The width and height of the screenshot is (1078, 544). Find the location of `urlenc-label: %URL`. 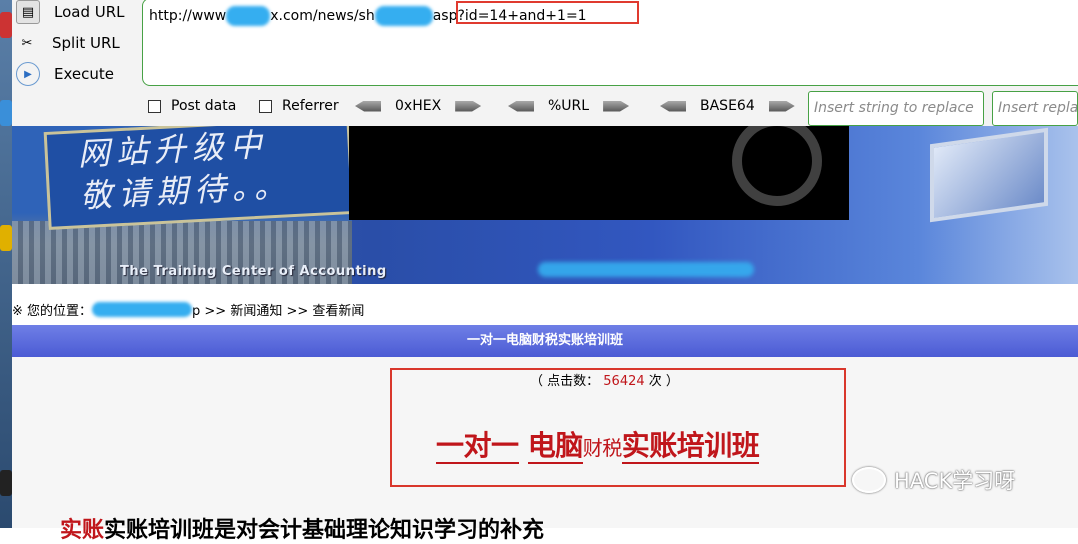

urlenc-label: %URL is located at coordinates (569, 106).